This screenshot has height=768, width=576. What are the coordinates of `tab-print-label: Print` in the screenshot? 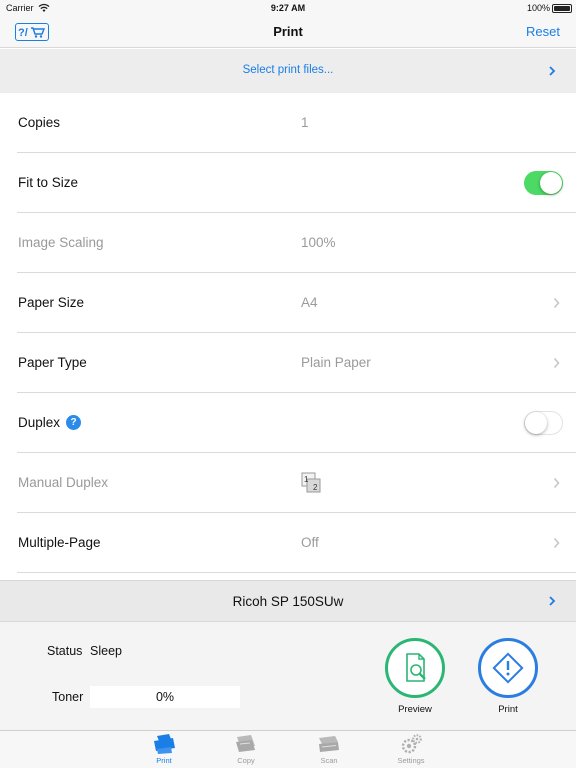 It's located at (164, 760).